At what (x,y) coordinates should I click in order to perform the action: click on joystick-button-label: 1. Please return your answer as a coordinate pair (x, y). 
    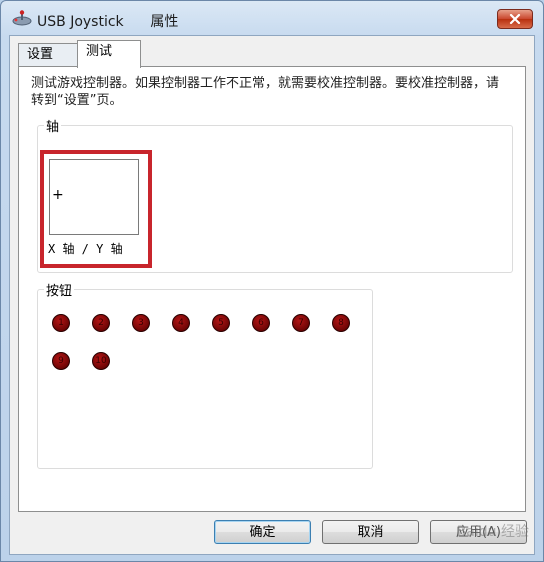
    Looking at the image, I should click on (61, 322).